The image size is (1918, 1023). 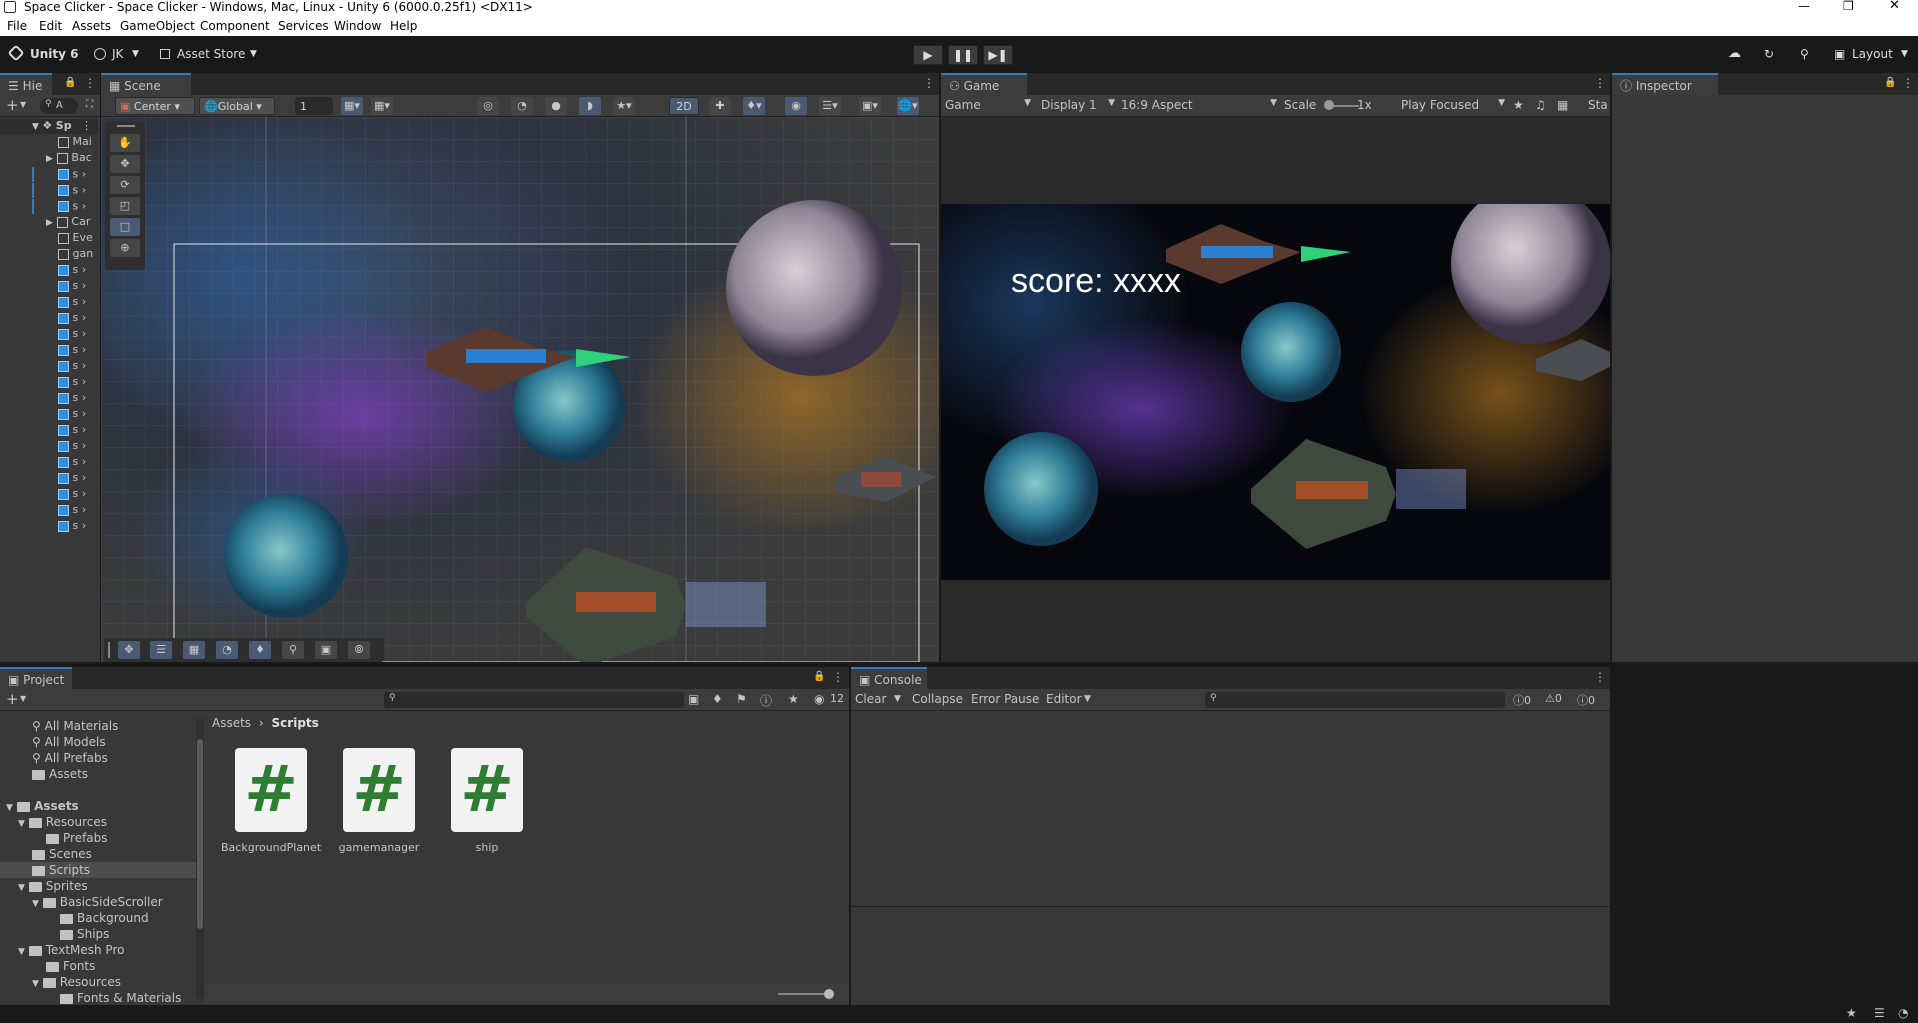 I want to click on pivot-dropdown: ▣ Center ▾, so click(x=155, y=106).